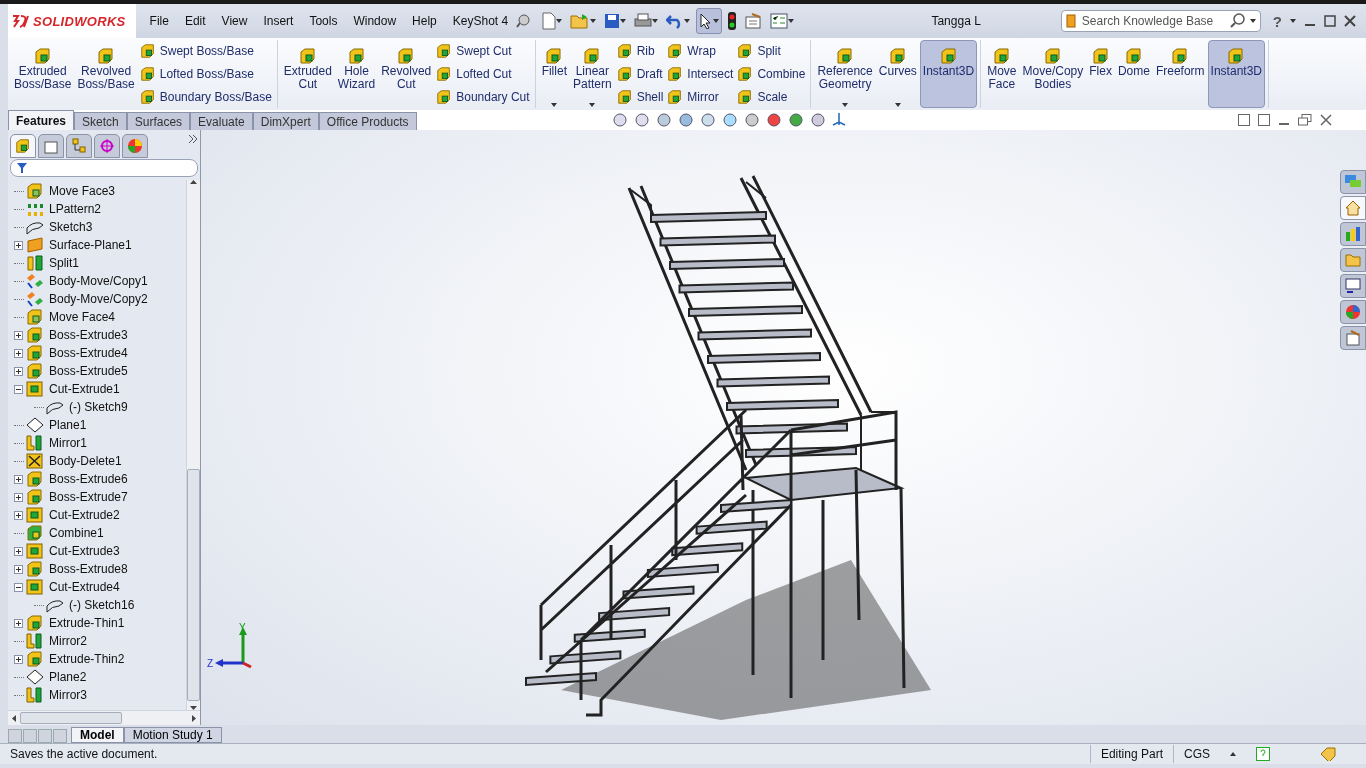  I want to click on split-right-icon, so click(1264, 120).